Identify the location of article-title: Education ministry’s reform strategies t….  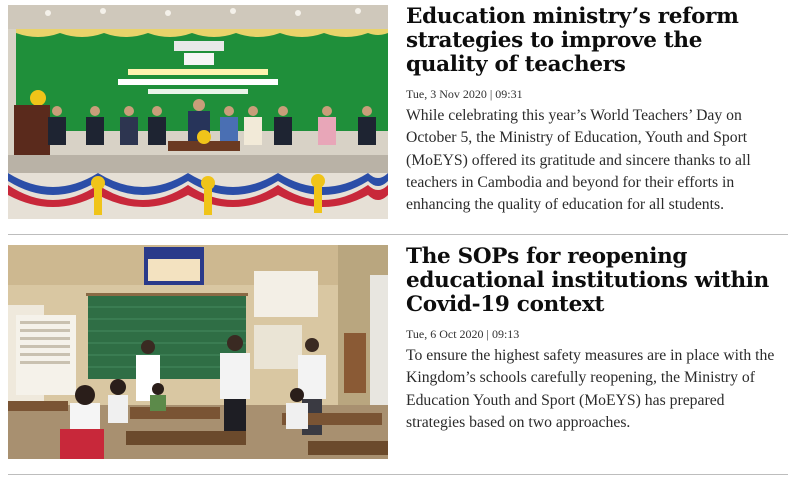
(596, 41).